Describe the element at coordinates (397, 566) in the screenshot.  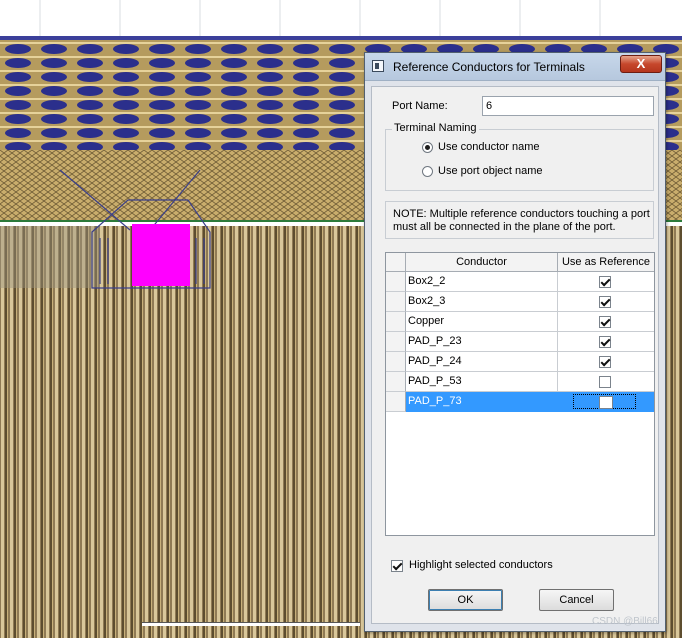
I see `highlight-selected-checkbox` at that location.